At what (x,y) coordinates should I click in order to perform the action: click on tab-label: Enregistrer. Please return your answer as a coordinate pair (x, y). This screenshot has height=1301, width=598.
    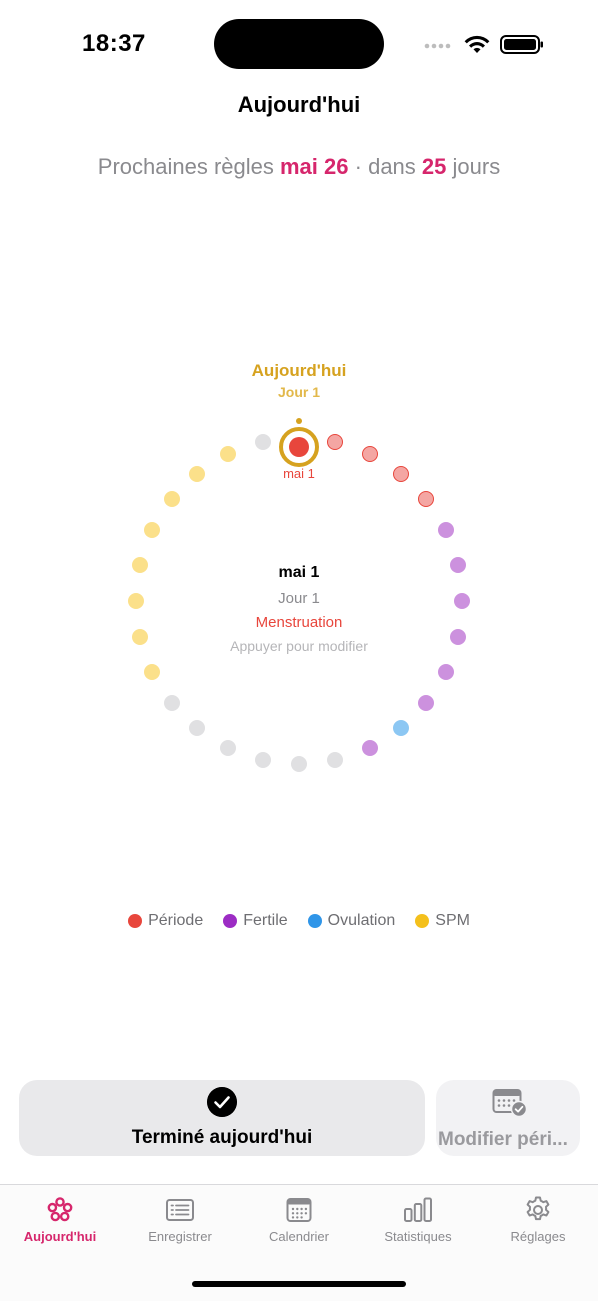
    Looking at the image, I should click on (180, 1236).